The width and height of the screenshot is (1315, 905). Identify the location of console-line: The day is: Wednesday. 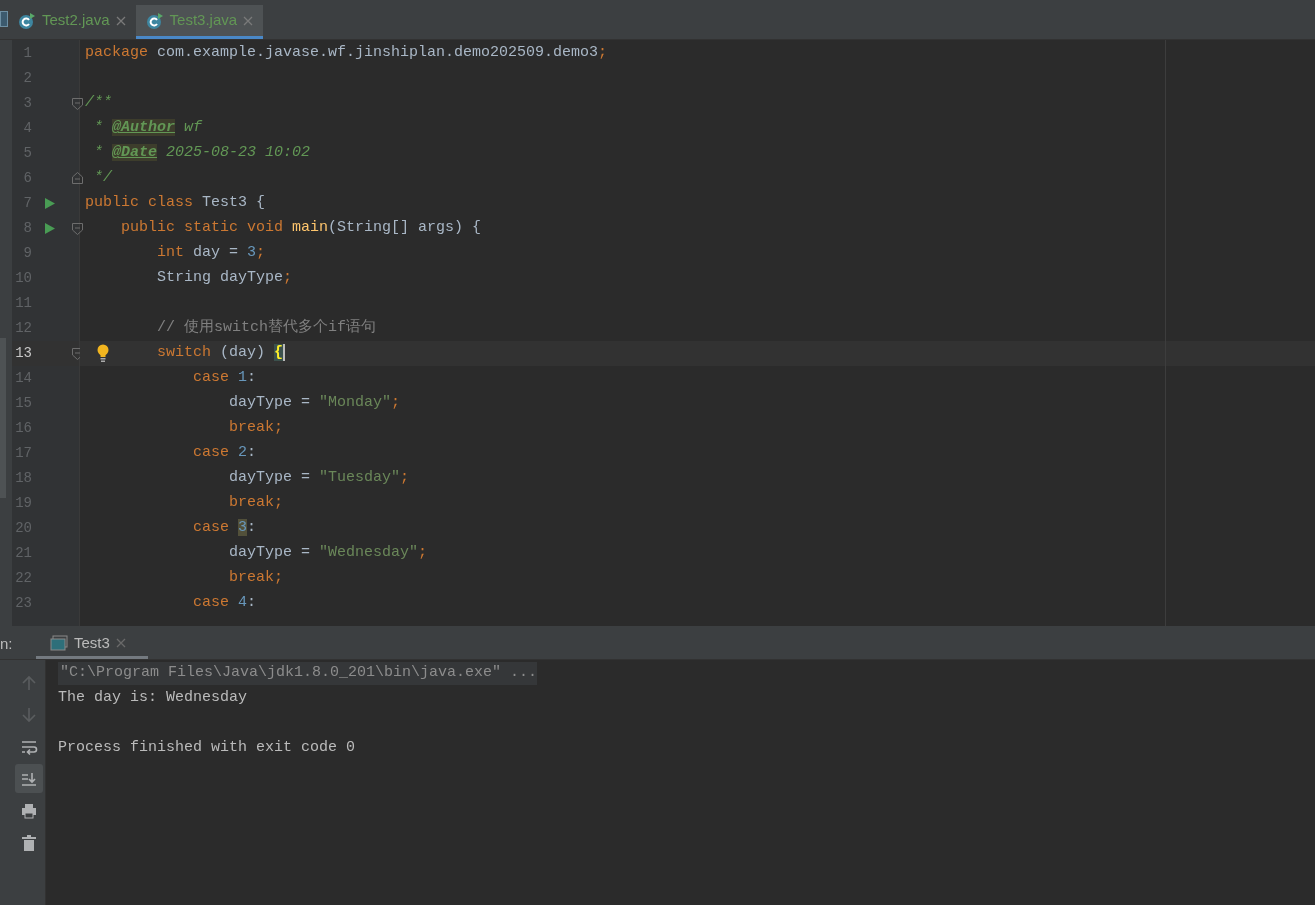
(153, 698).